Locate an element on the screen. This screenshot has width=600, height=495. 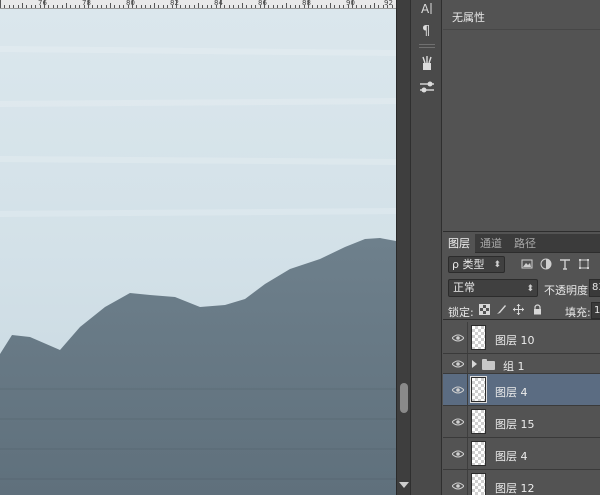
layer-name: 图层 15 is located at coordinates (515, 424).